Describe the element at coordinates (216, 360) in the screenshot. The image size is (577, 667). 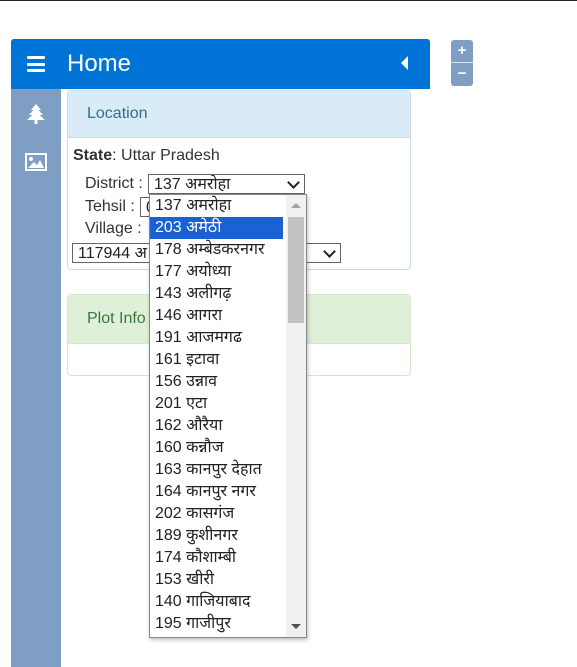
I see `dropdown-option: 161 इटावा` at that location.